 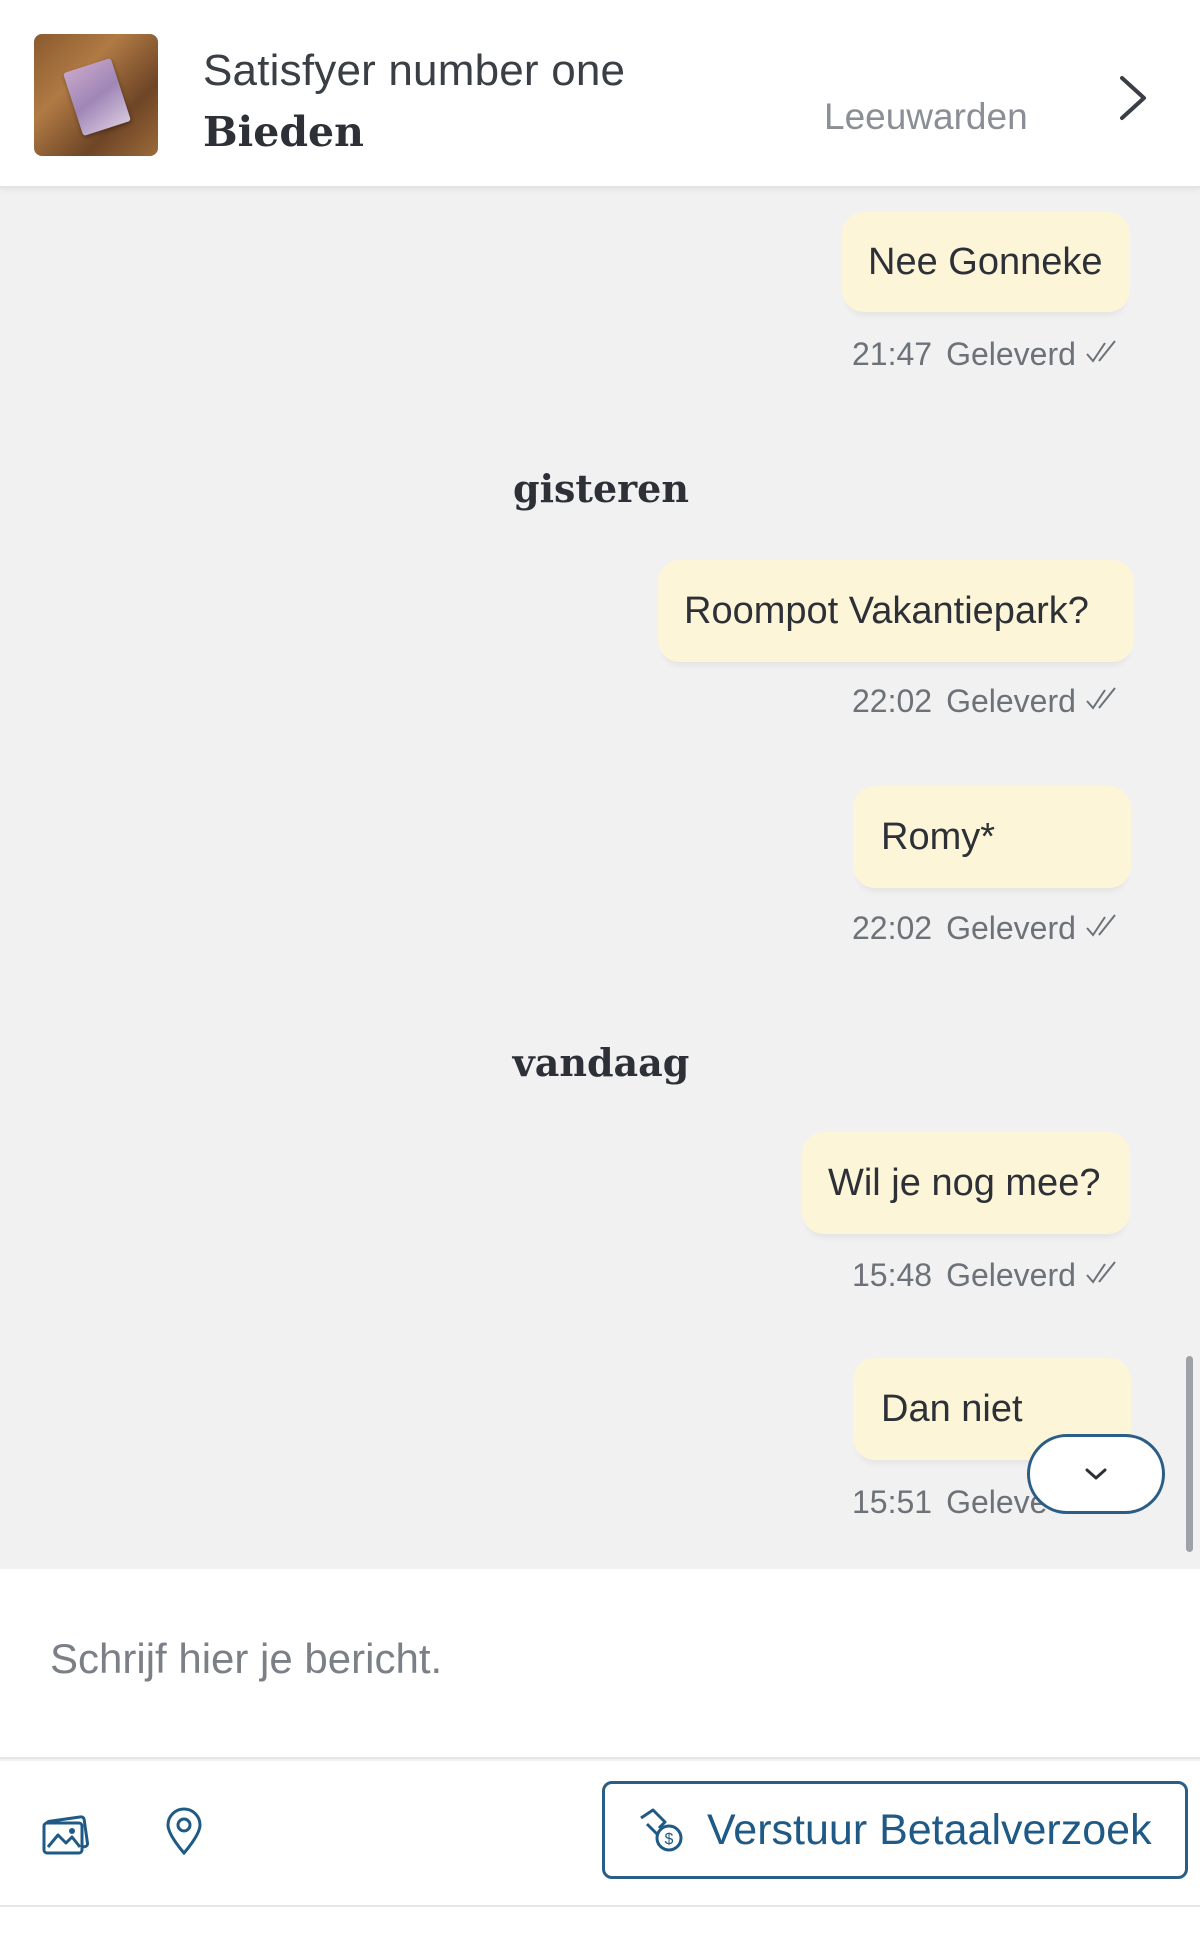 I want to click on message-meta: 15:51 Geleve, so click(x=949, y=1502).